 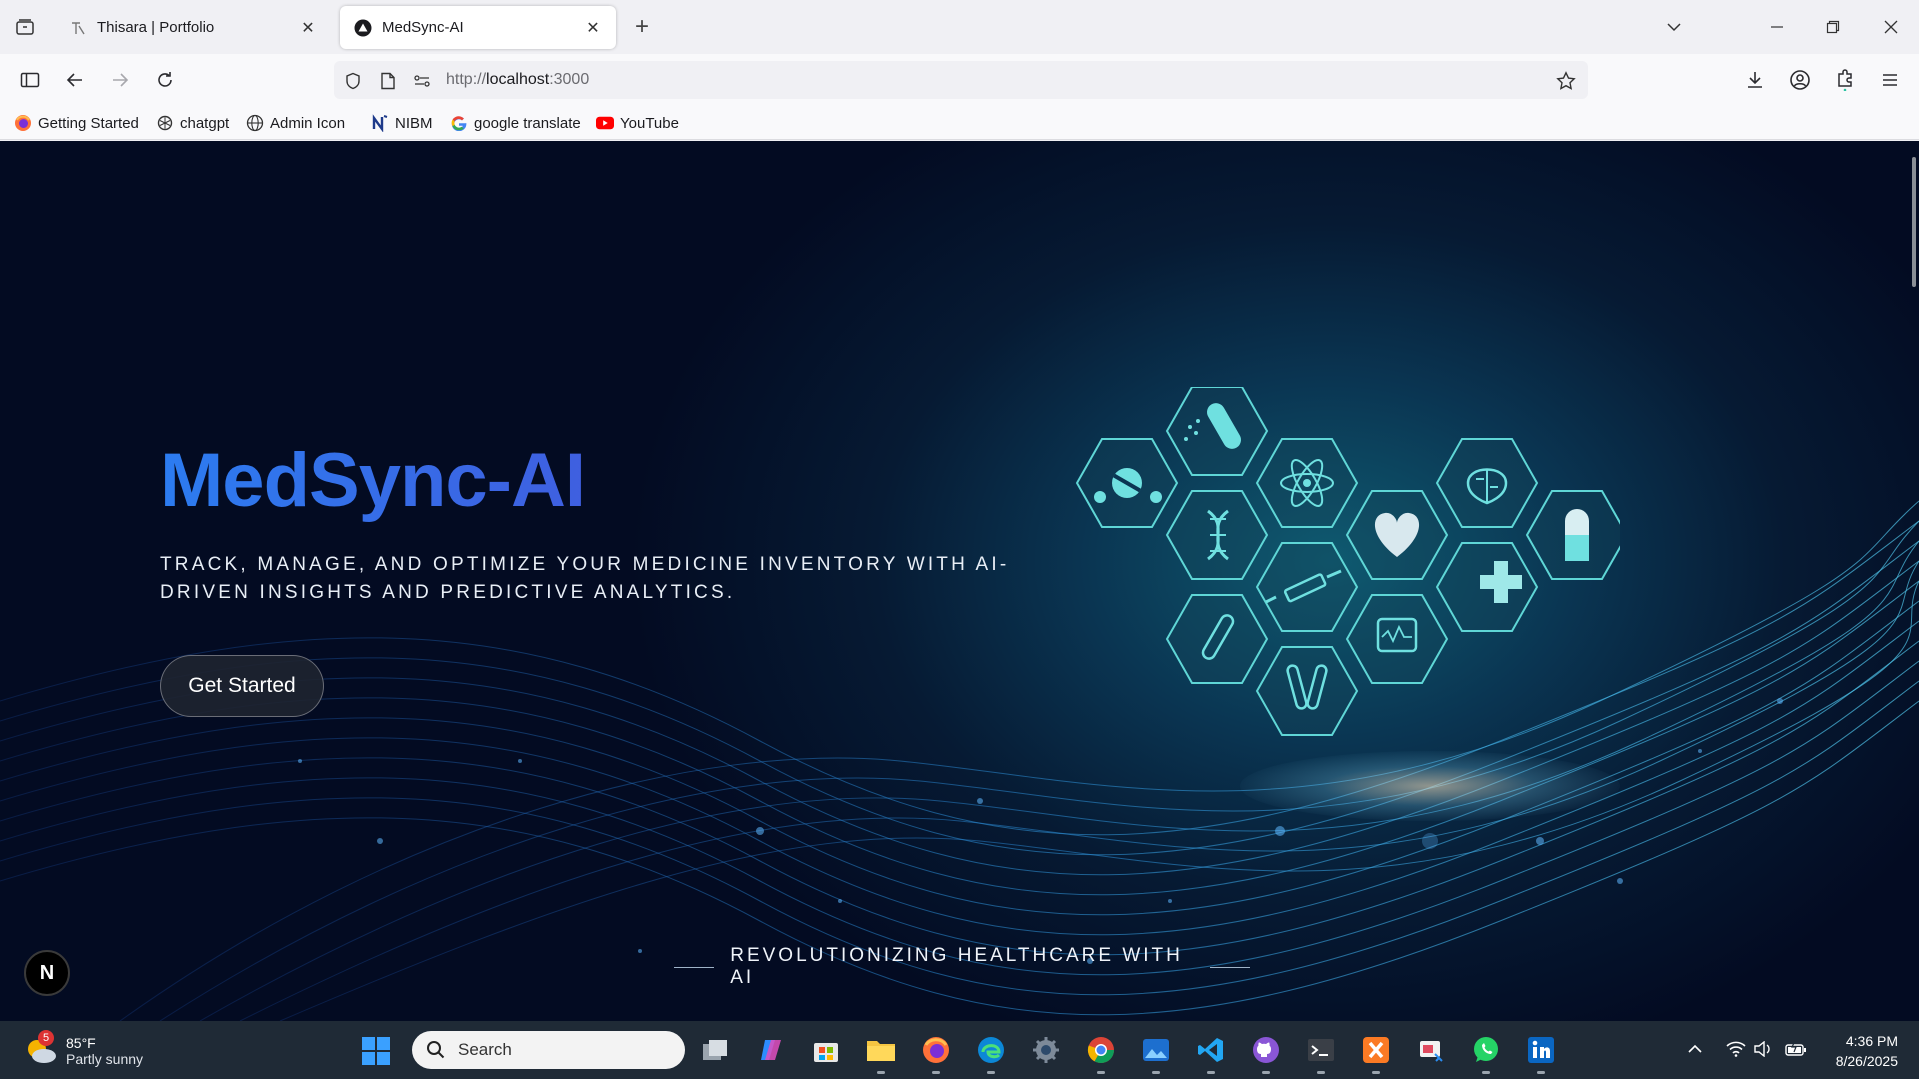 What do you see at coordinates (1755, 80) in the screenshot?
I see `downloads-icon` at bounding box center [1755, 80].